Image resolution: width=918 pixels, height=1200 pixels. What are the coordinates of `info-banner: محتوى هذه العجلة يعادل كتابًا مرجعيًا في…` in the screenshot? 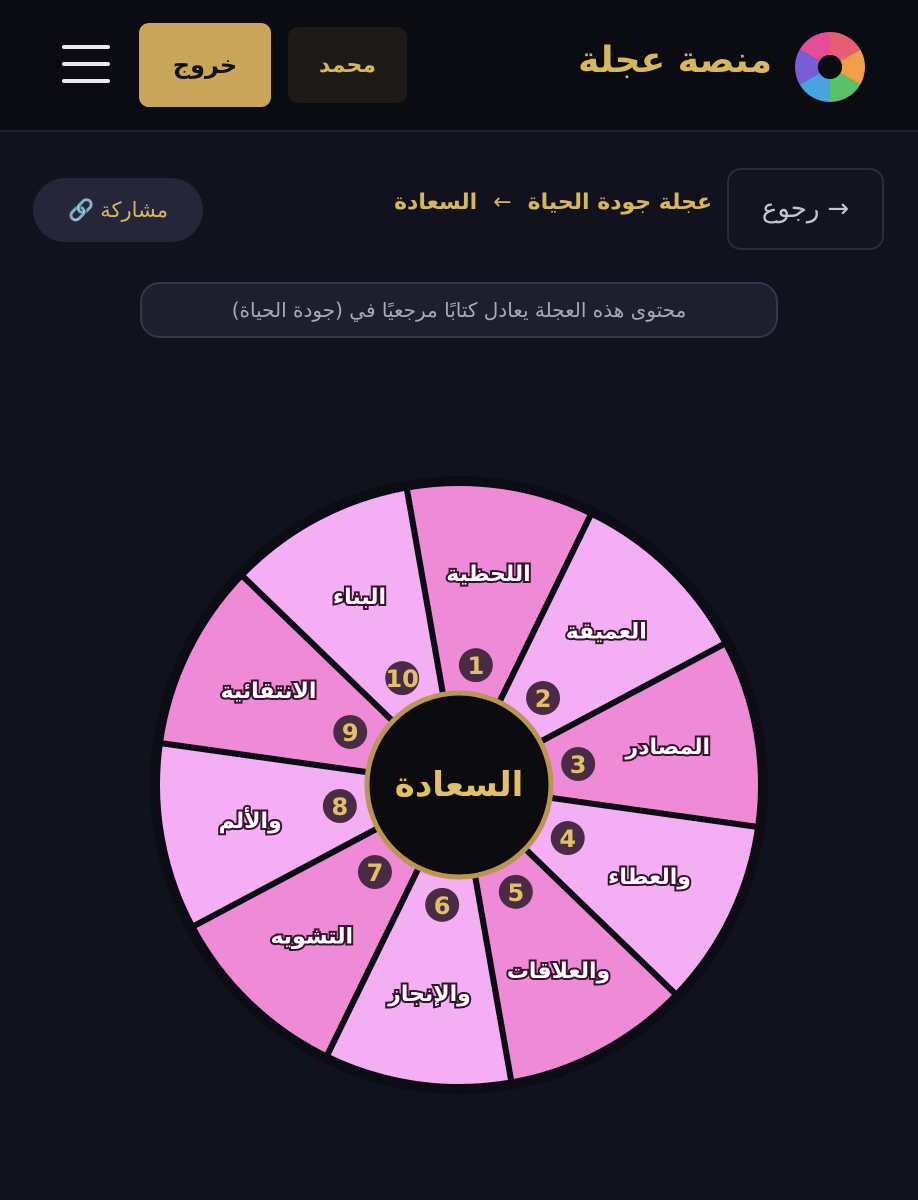 It's located at (459, 310).